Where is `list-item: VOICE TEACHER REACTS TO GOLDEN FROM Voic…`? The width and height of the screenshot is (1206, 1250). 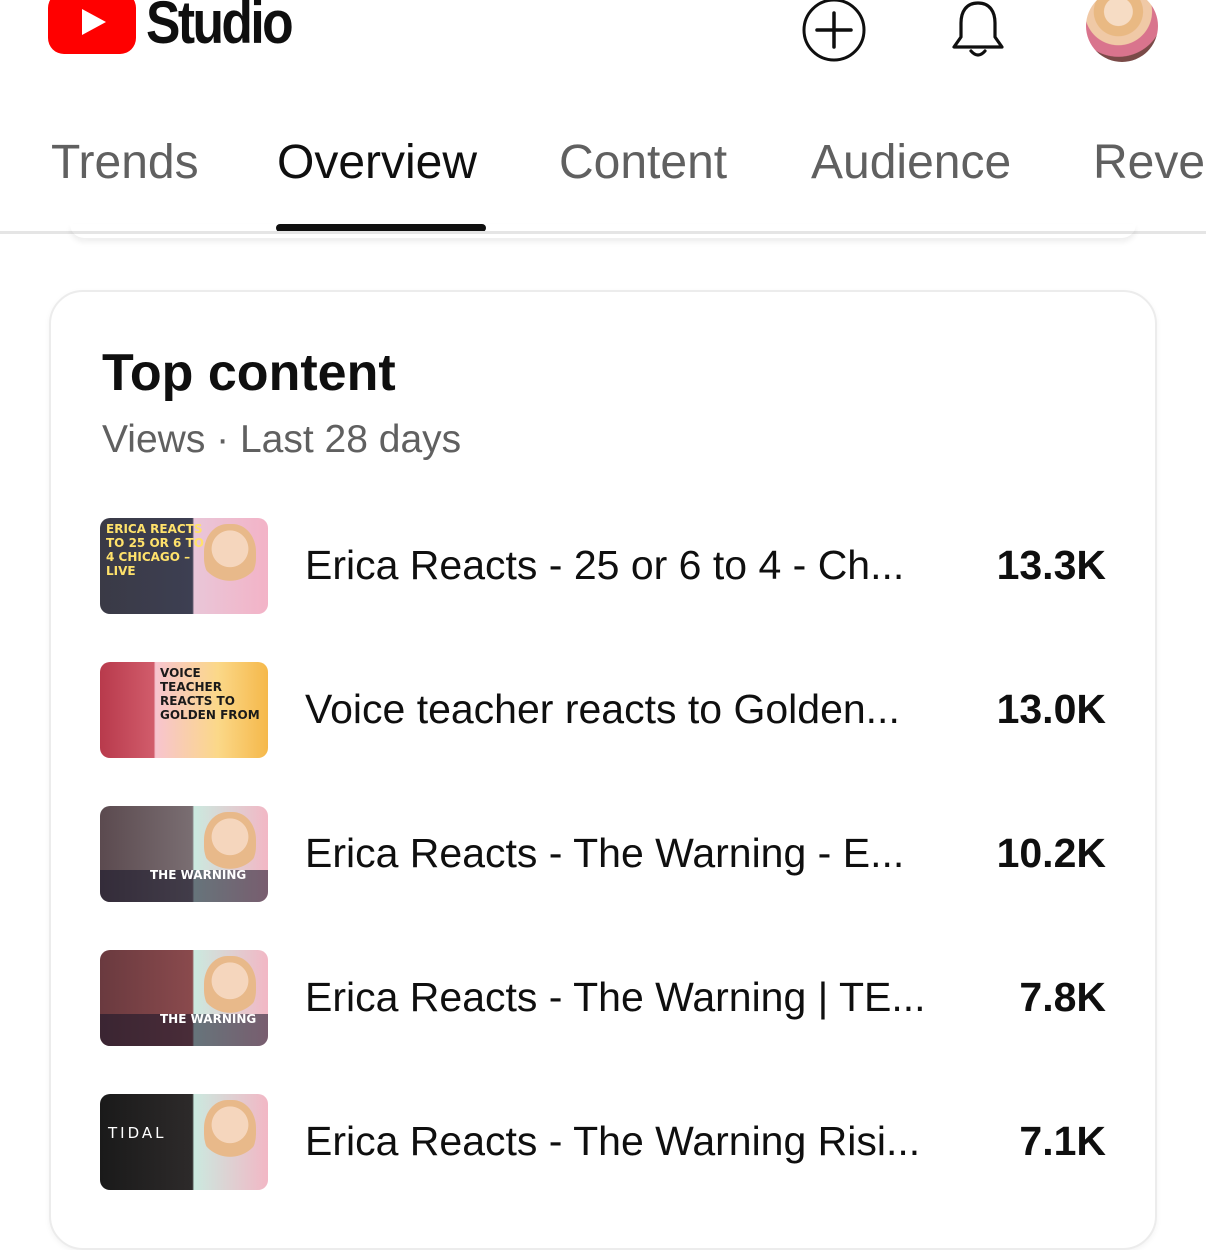
list-item: VOICE TEACHER REACTS TO GOLDEN FROM Voic… is located at coordinates (605, 710).